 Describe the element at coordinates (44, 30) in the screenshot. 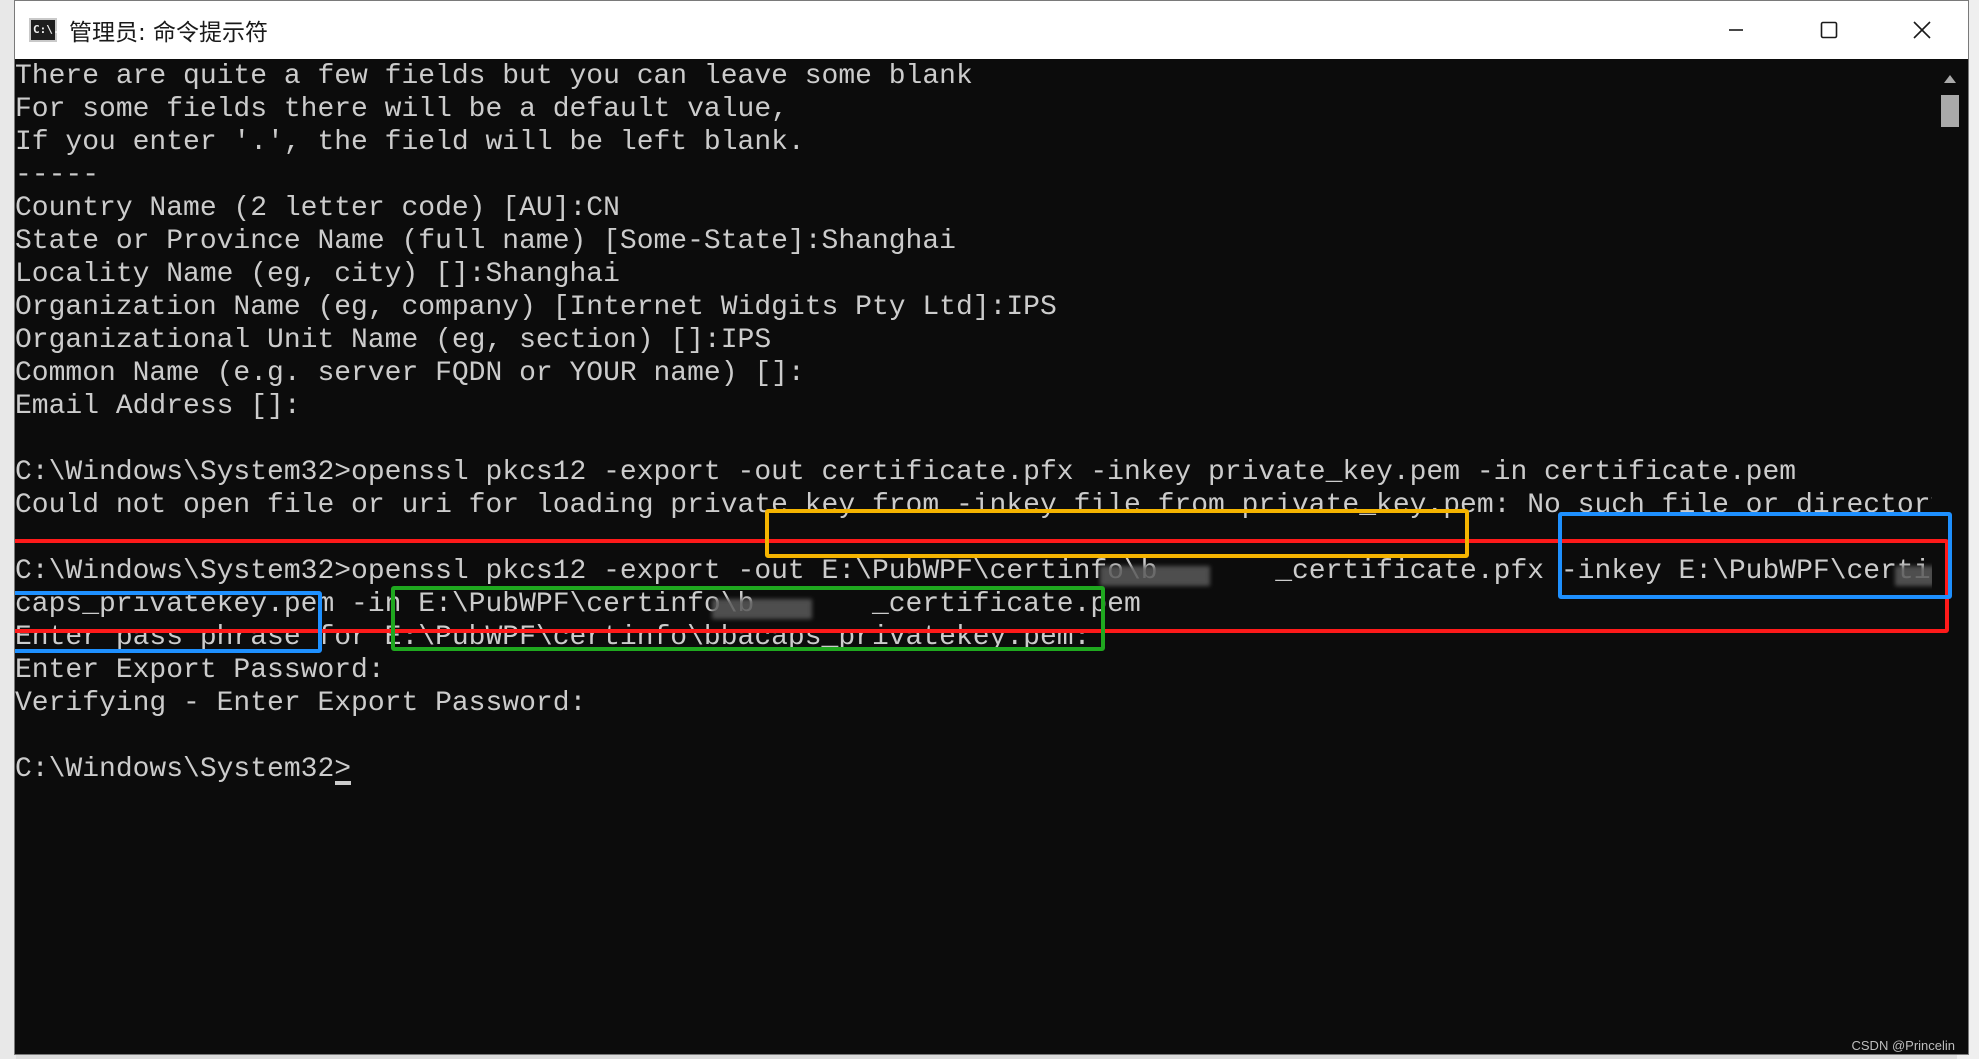

I see `cmd-app-icon: C:\.` at that location.